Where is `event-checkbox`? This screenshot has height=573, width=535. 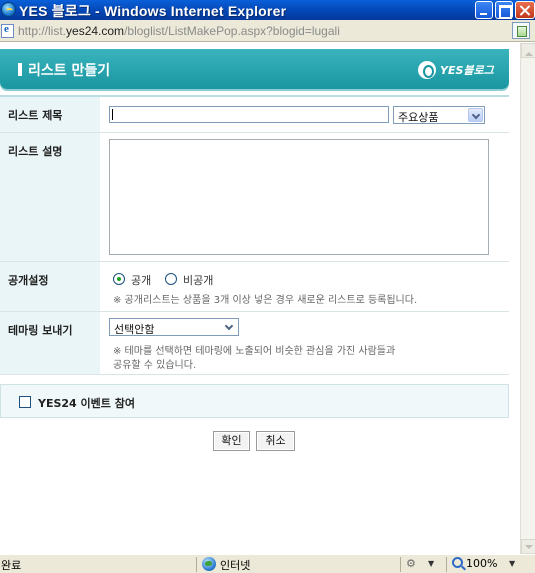 event-checkbox is located at coordinates (25, 402).